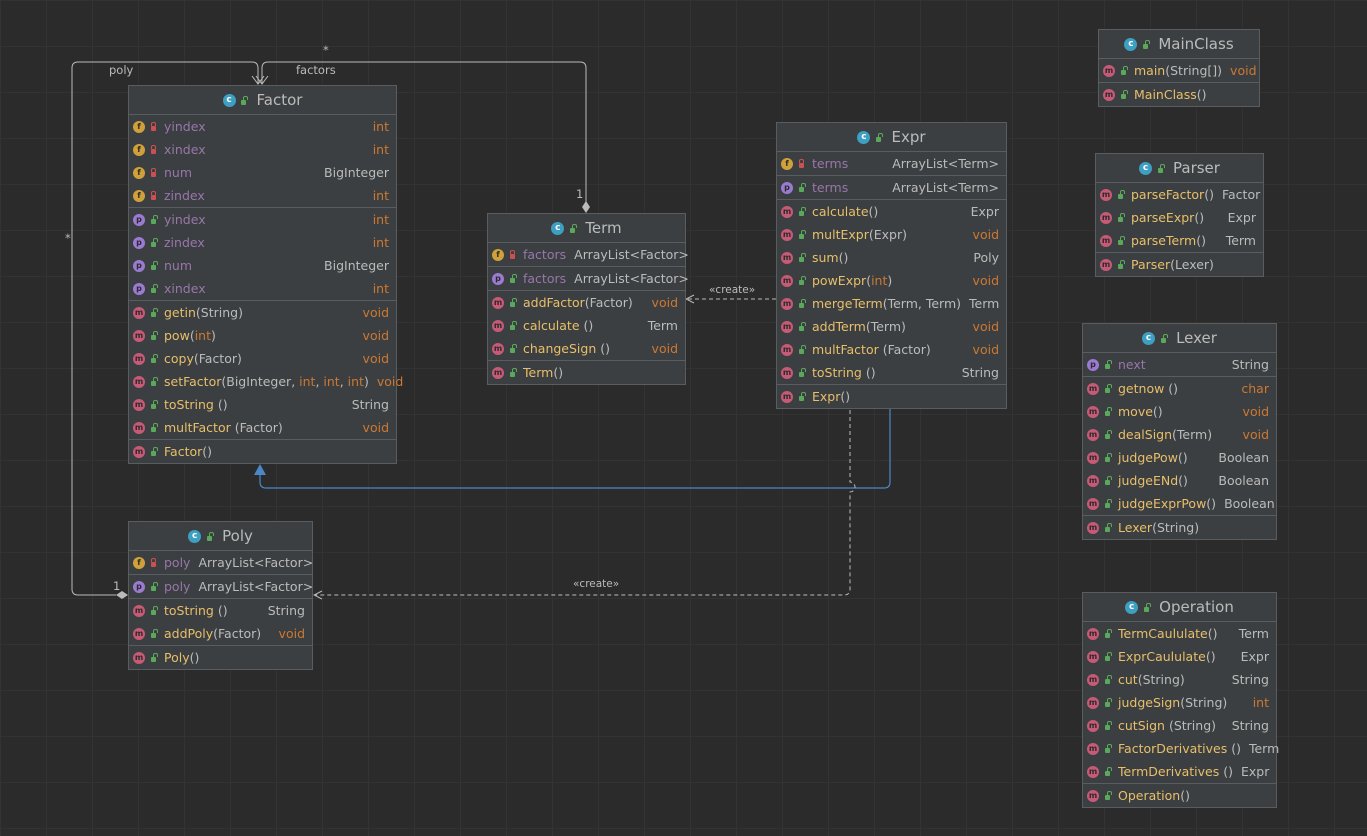 The height and width of the screenshot is (836, 1367). I want to click on field-icon: f, so click(139, 126).